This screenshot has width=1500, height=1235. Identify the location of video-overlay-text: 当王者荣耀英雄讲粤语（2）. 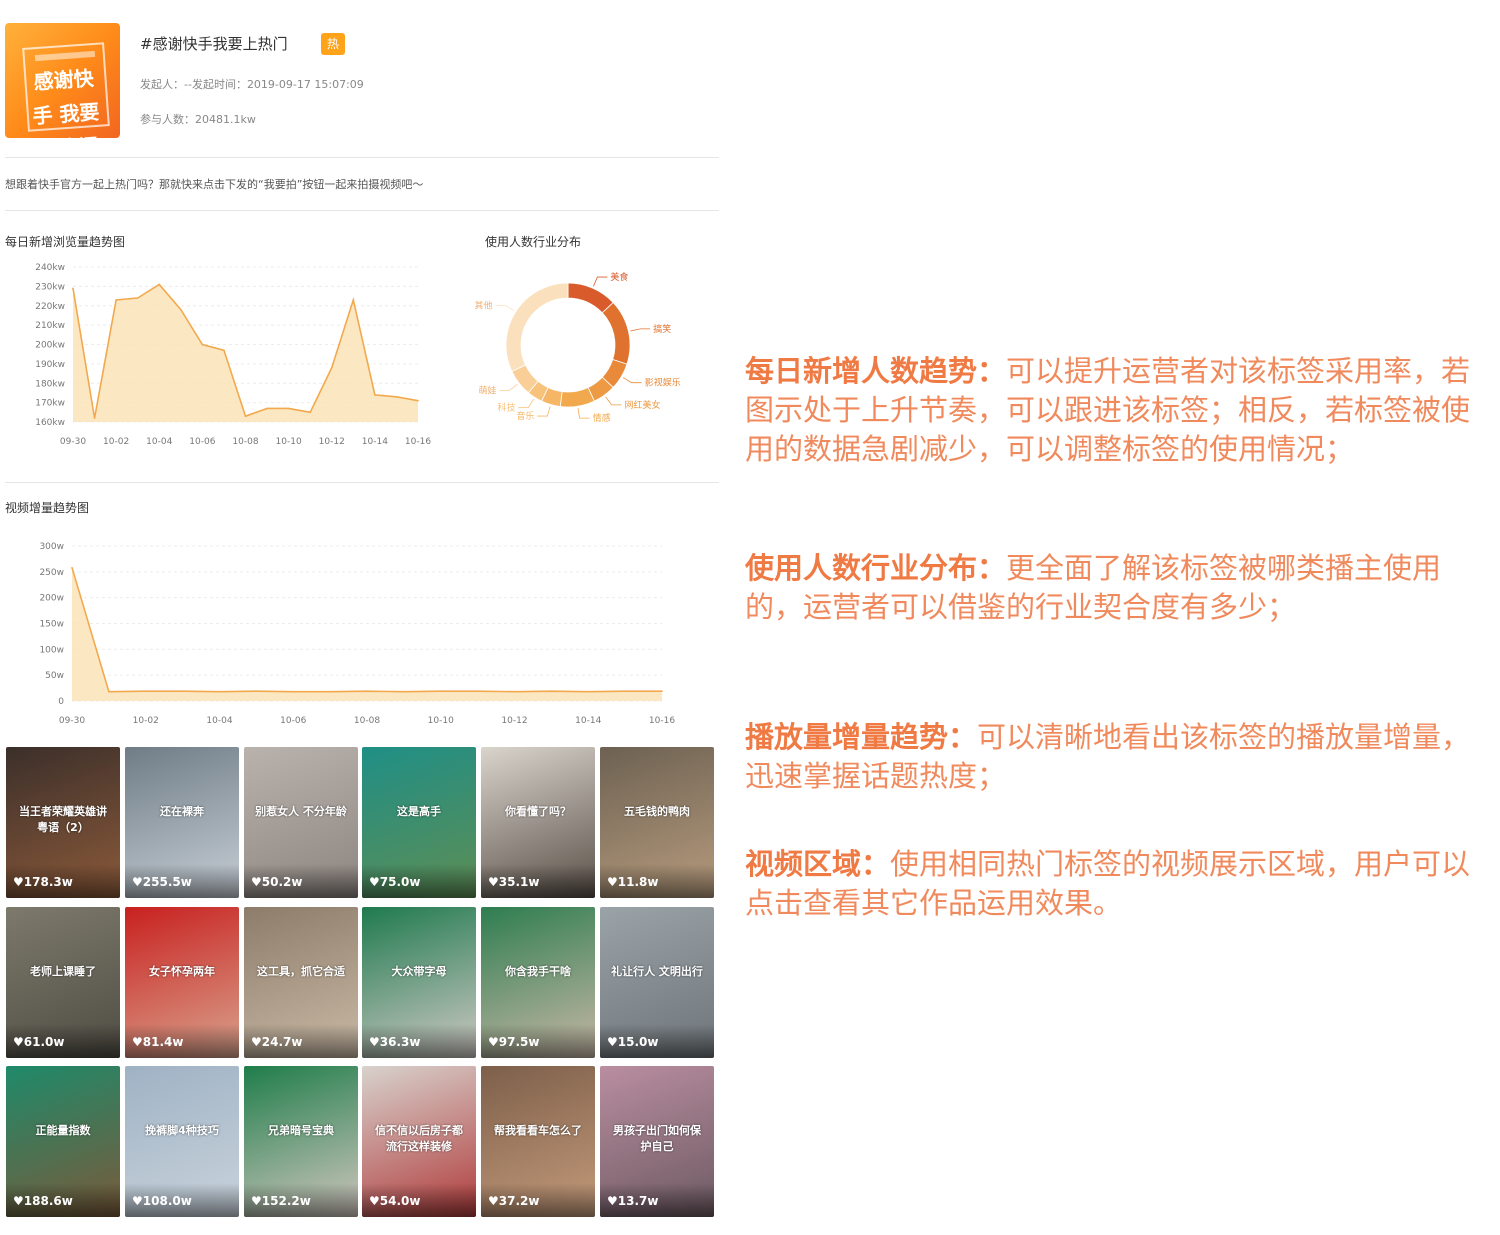
(63, 819).